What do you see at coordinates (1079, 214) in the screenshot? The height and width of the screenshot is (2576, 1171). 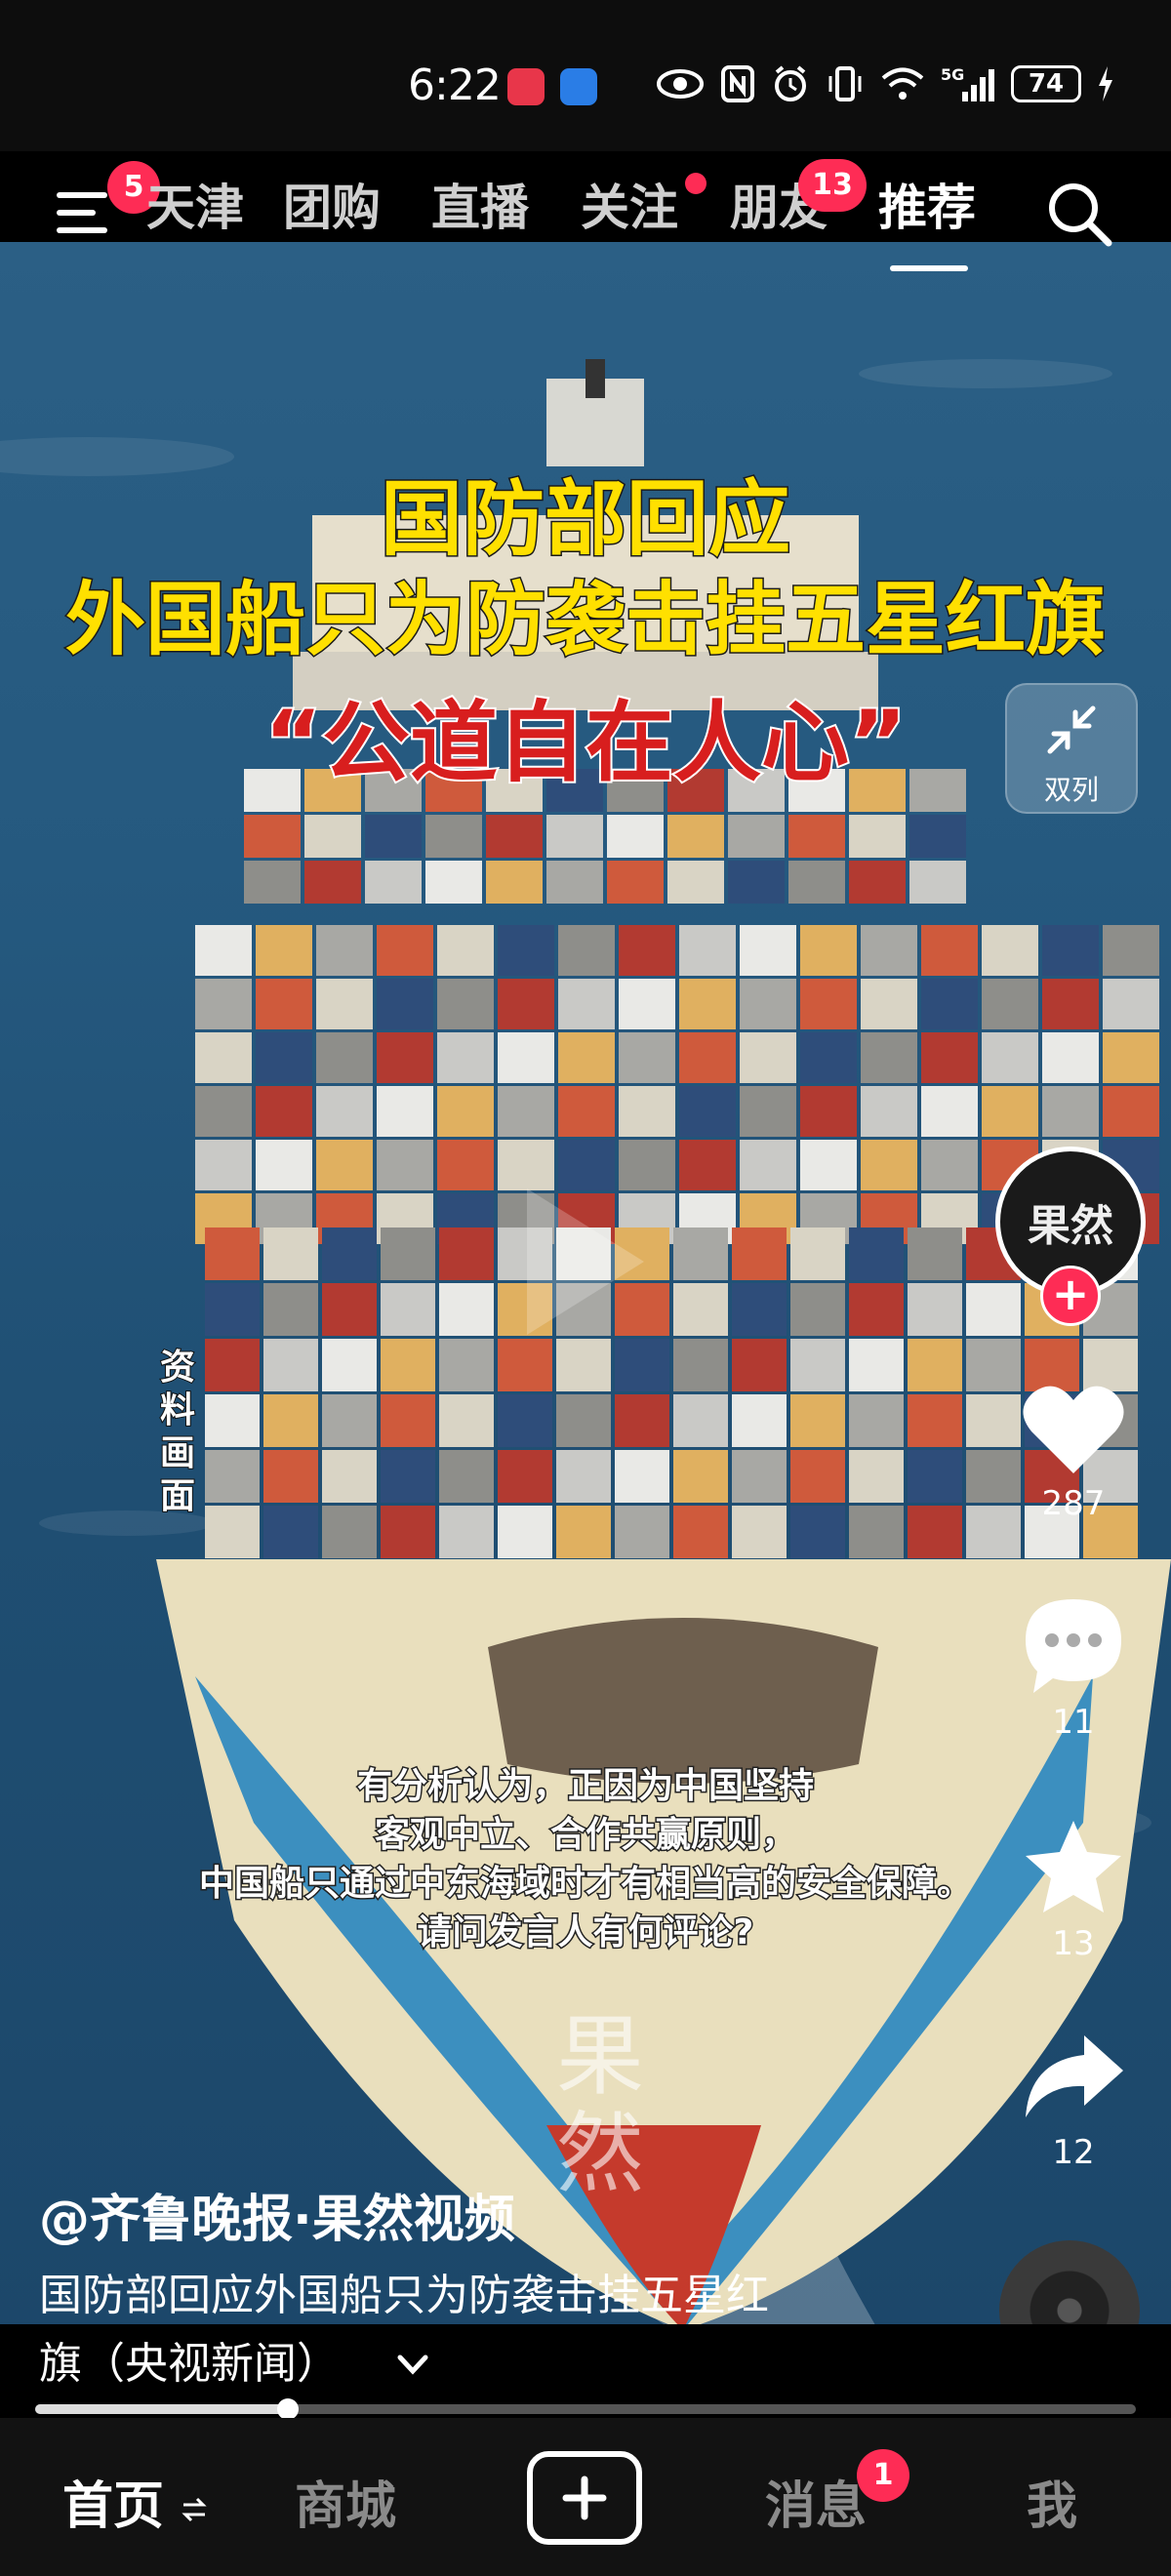 I see `search-icon` at bounding box center [1079, 214].